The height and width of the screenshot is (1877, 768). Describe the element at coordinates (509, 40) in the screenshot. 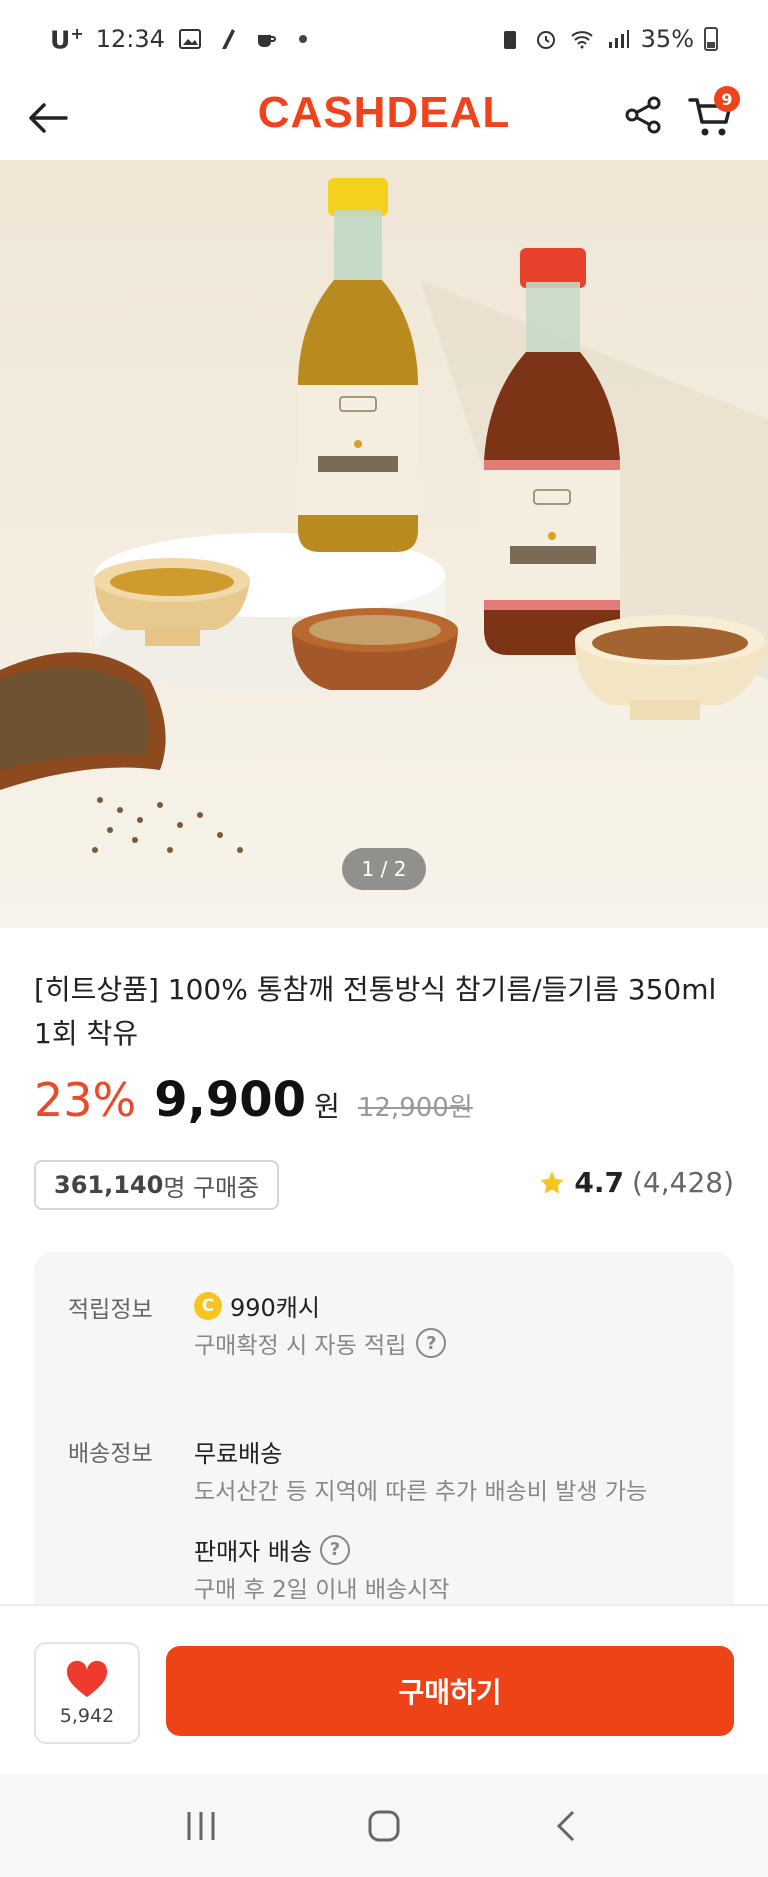

I see `vpn-icon` at that location.